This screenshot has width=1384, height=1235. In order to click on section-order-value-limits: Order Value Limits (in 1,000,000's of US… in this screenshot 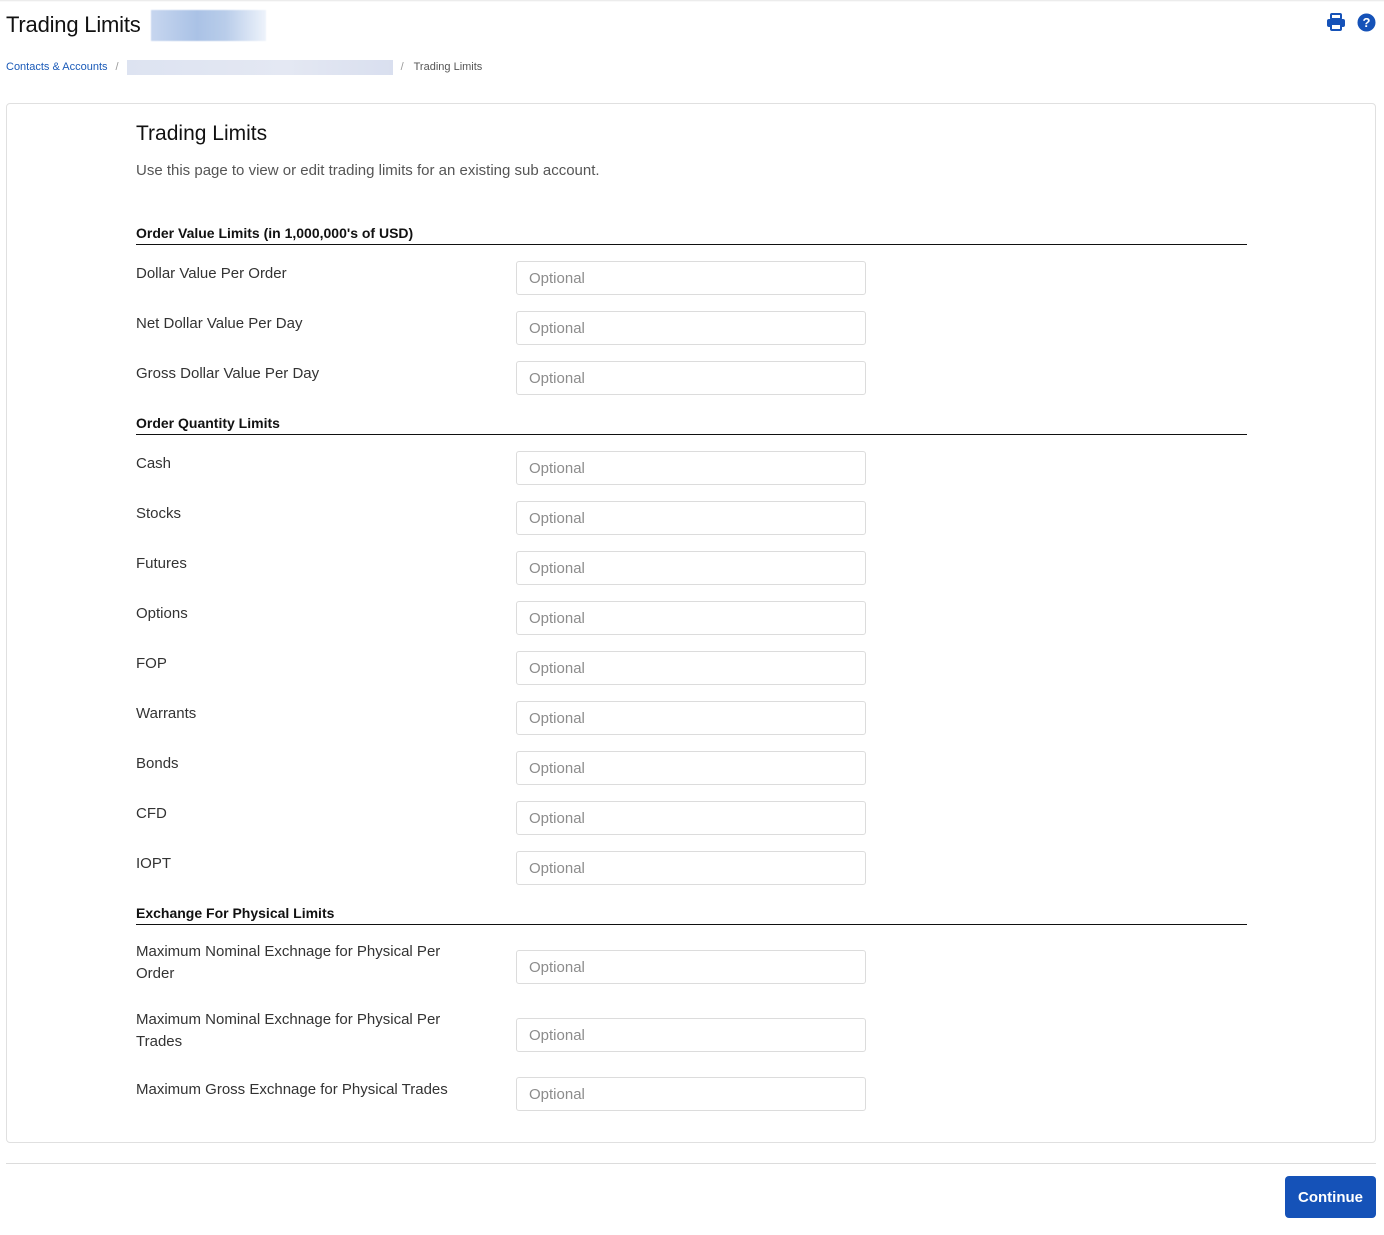, I will do `click(691, 235)`.